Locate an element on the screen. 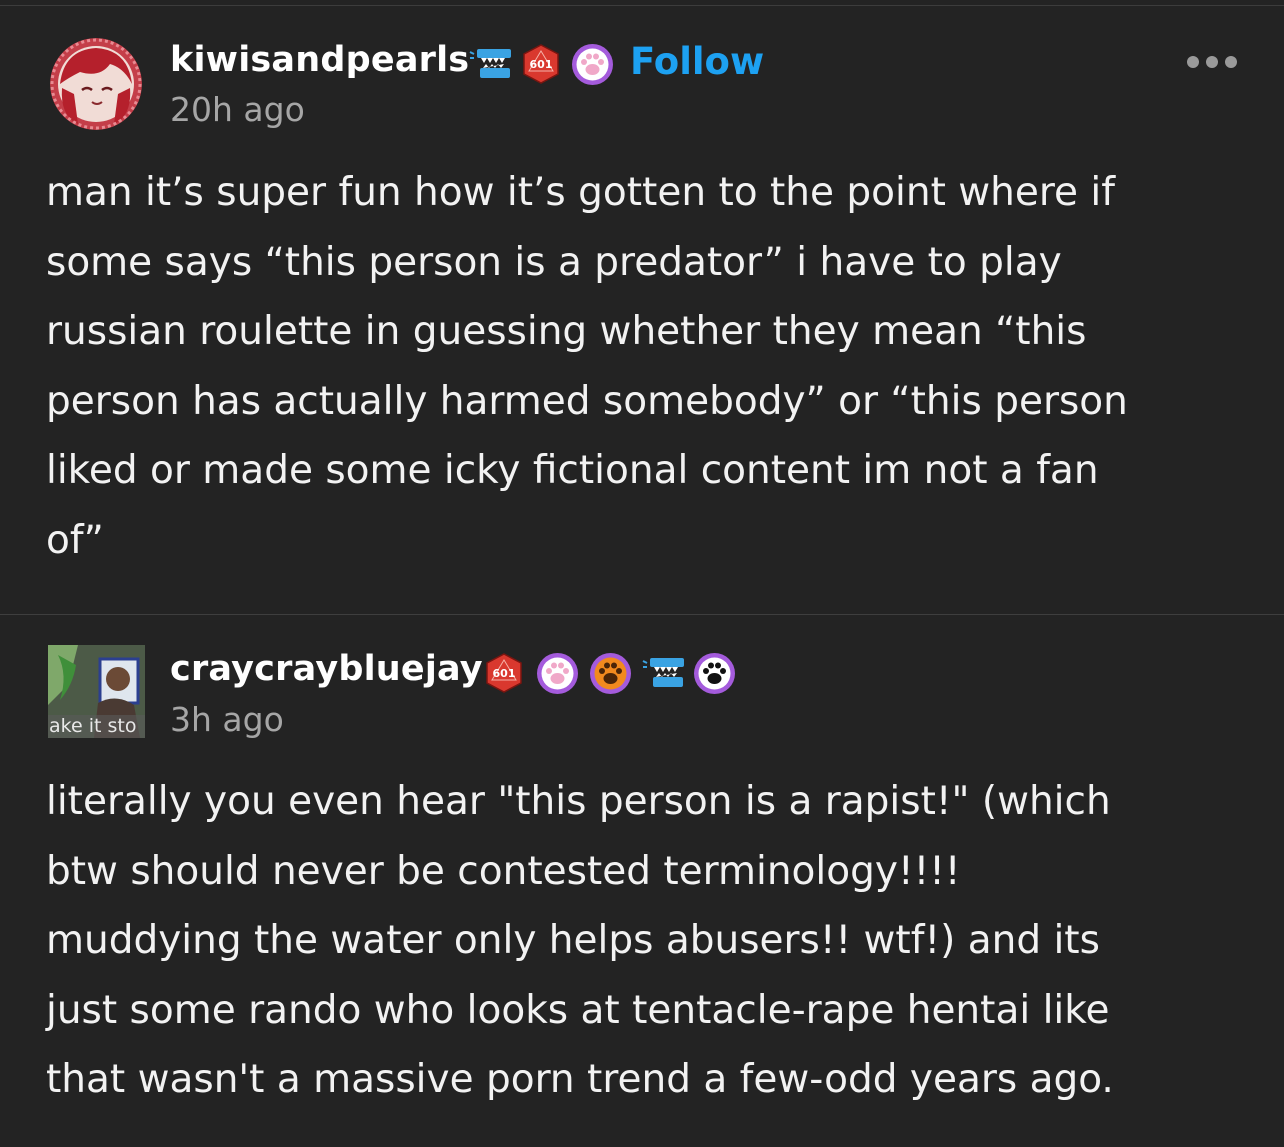 This screenshot has width=1284, height=1147. more-options-button is located at coordinates (1217, 62).